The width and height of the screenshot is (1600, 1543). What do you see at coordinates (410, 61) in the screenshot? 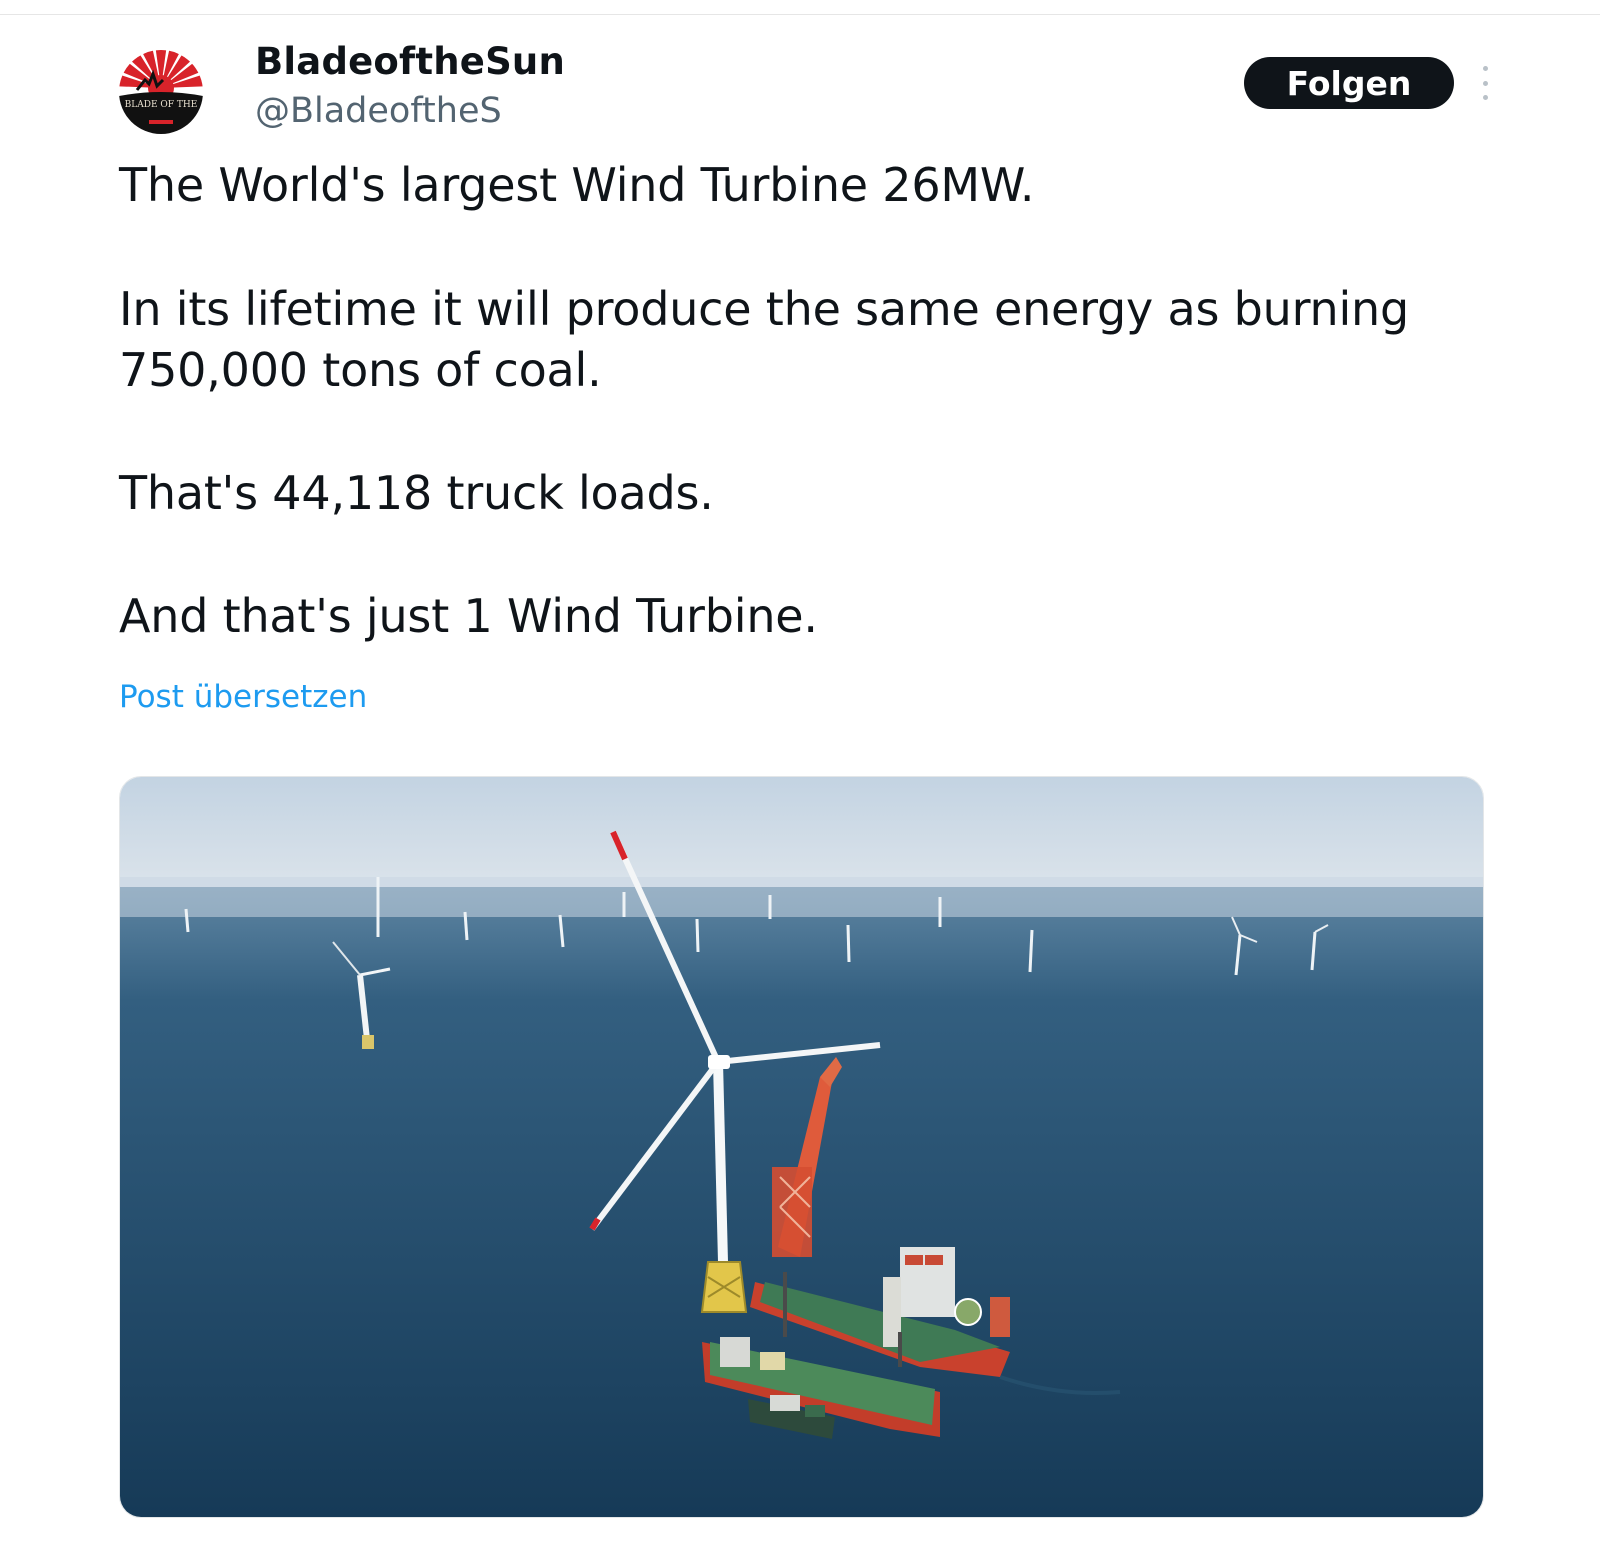
I see `display-name: BladeoftheSun` at bounding box center [410, 61].